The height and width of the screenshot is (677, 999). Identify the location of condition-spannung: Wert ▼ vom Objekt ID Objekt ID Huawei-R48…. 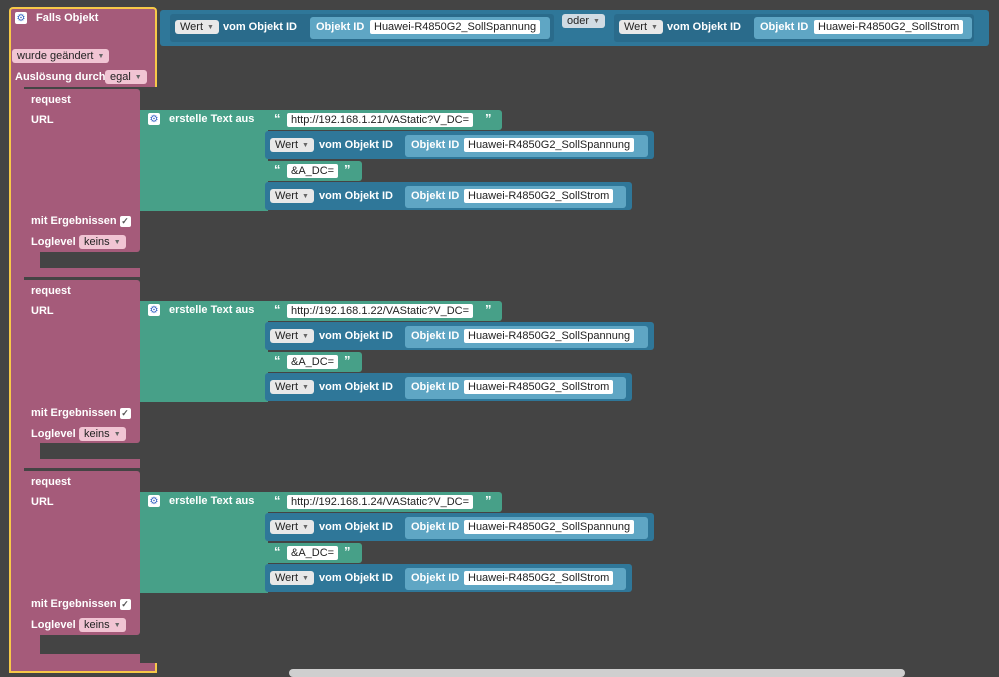
(362, 28).